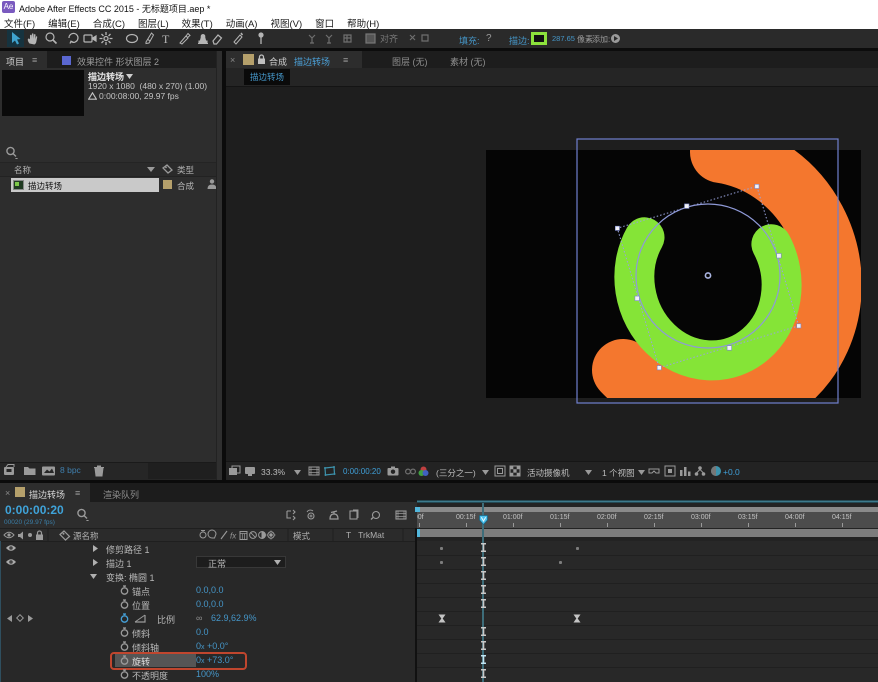 The height and width of the screenshot is (682, 878). What do you see at coordinates (166, 39) in the screenshot?
I see `svg-text: T` at bounding box center [166, 39].